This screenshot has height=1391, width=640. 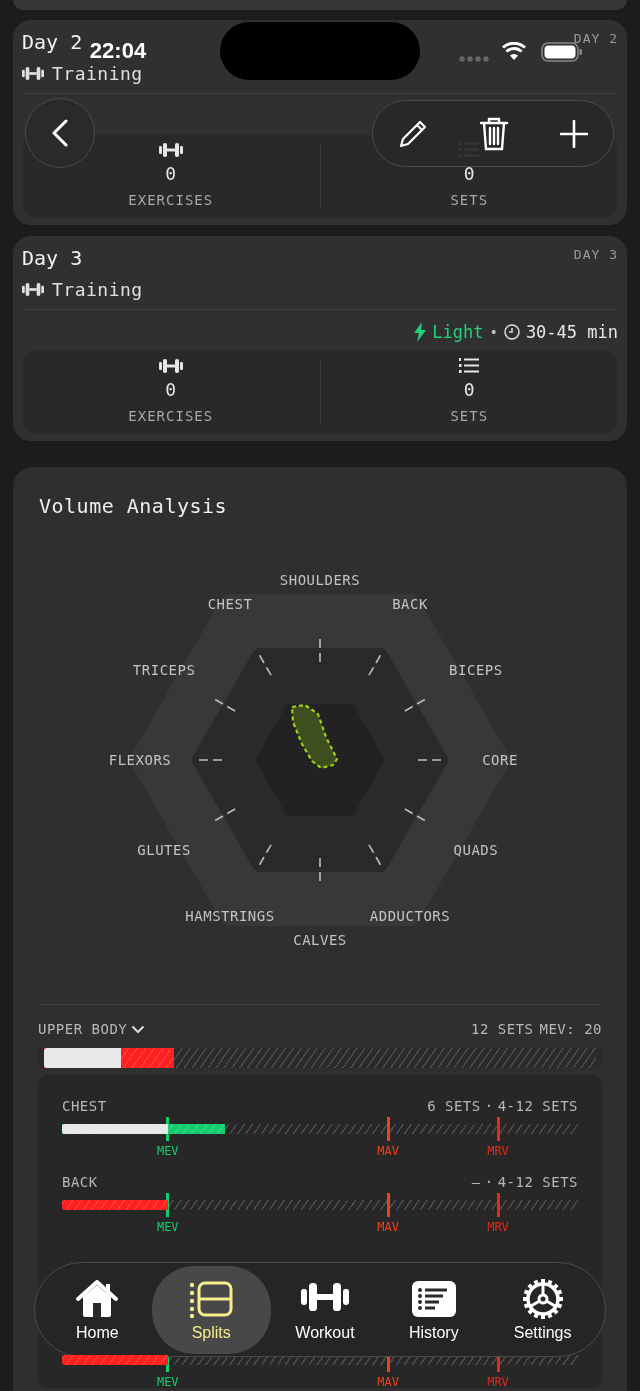 I want to click on muscle-sets: —, so click(x=476, y=1182).